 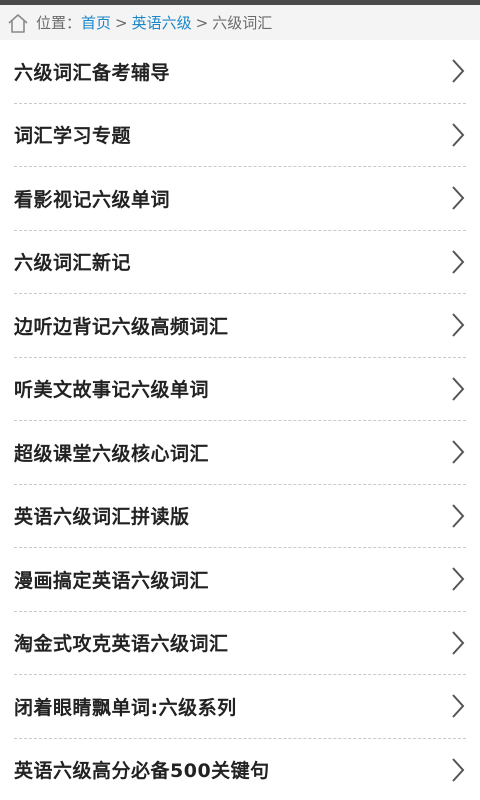 What do you see at coordinates (240, 72) in the screenshot?
I see `list-item: 六级词汇备考辅导` at bounding box center [240, 72].